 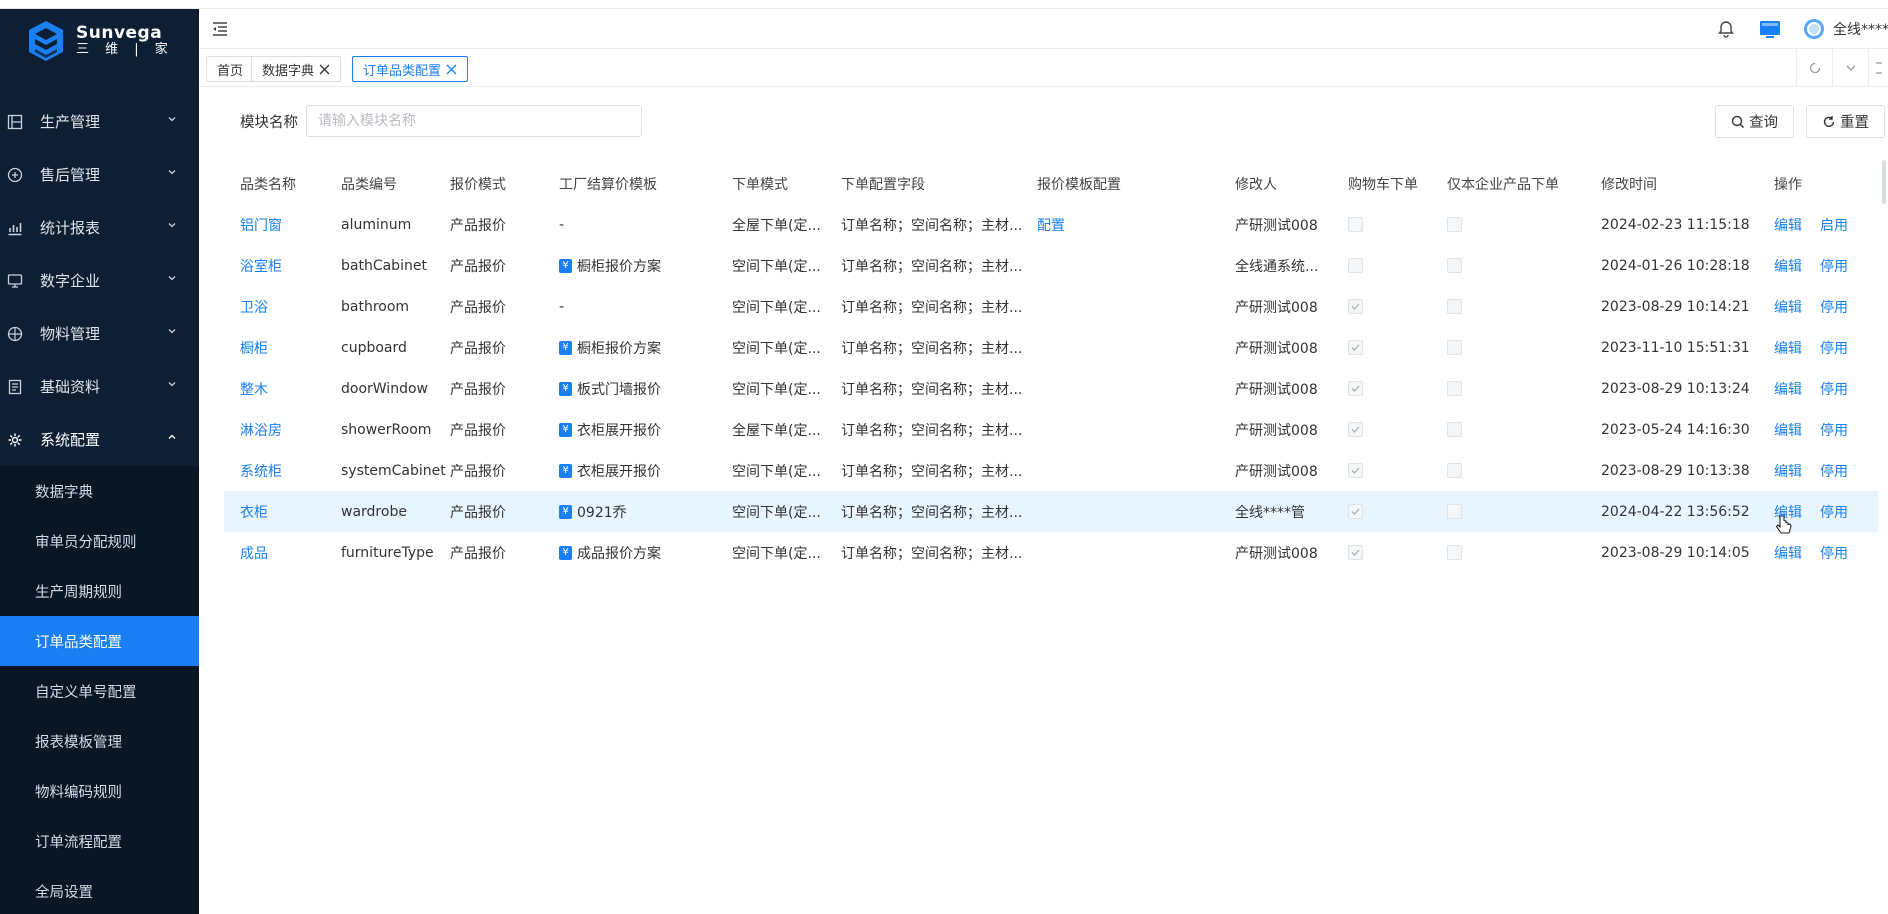 I want to click on refresh-icon, so click(x=1814, y=68).